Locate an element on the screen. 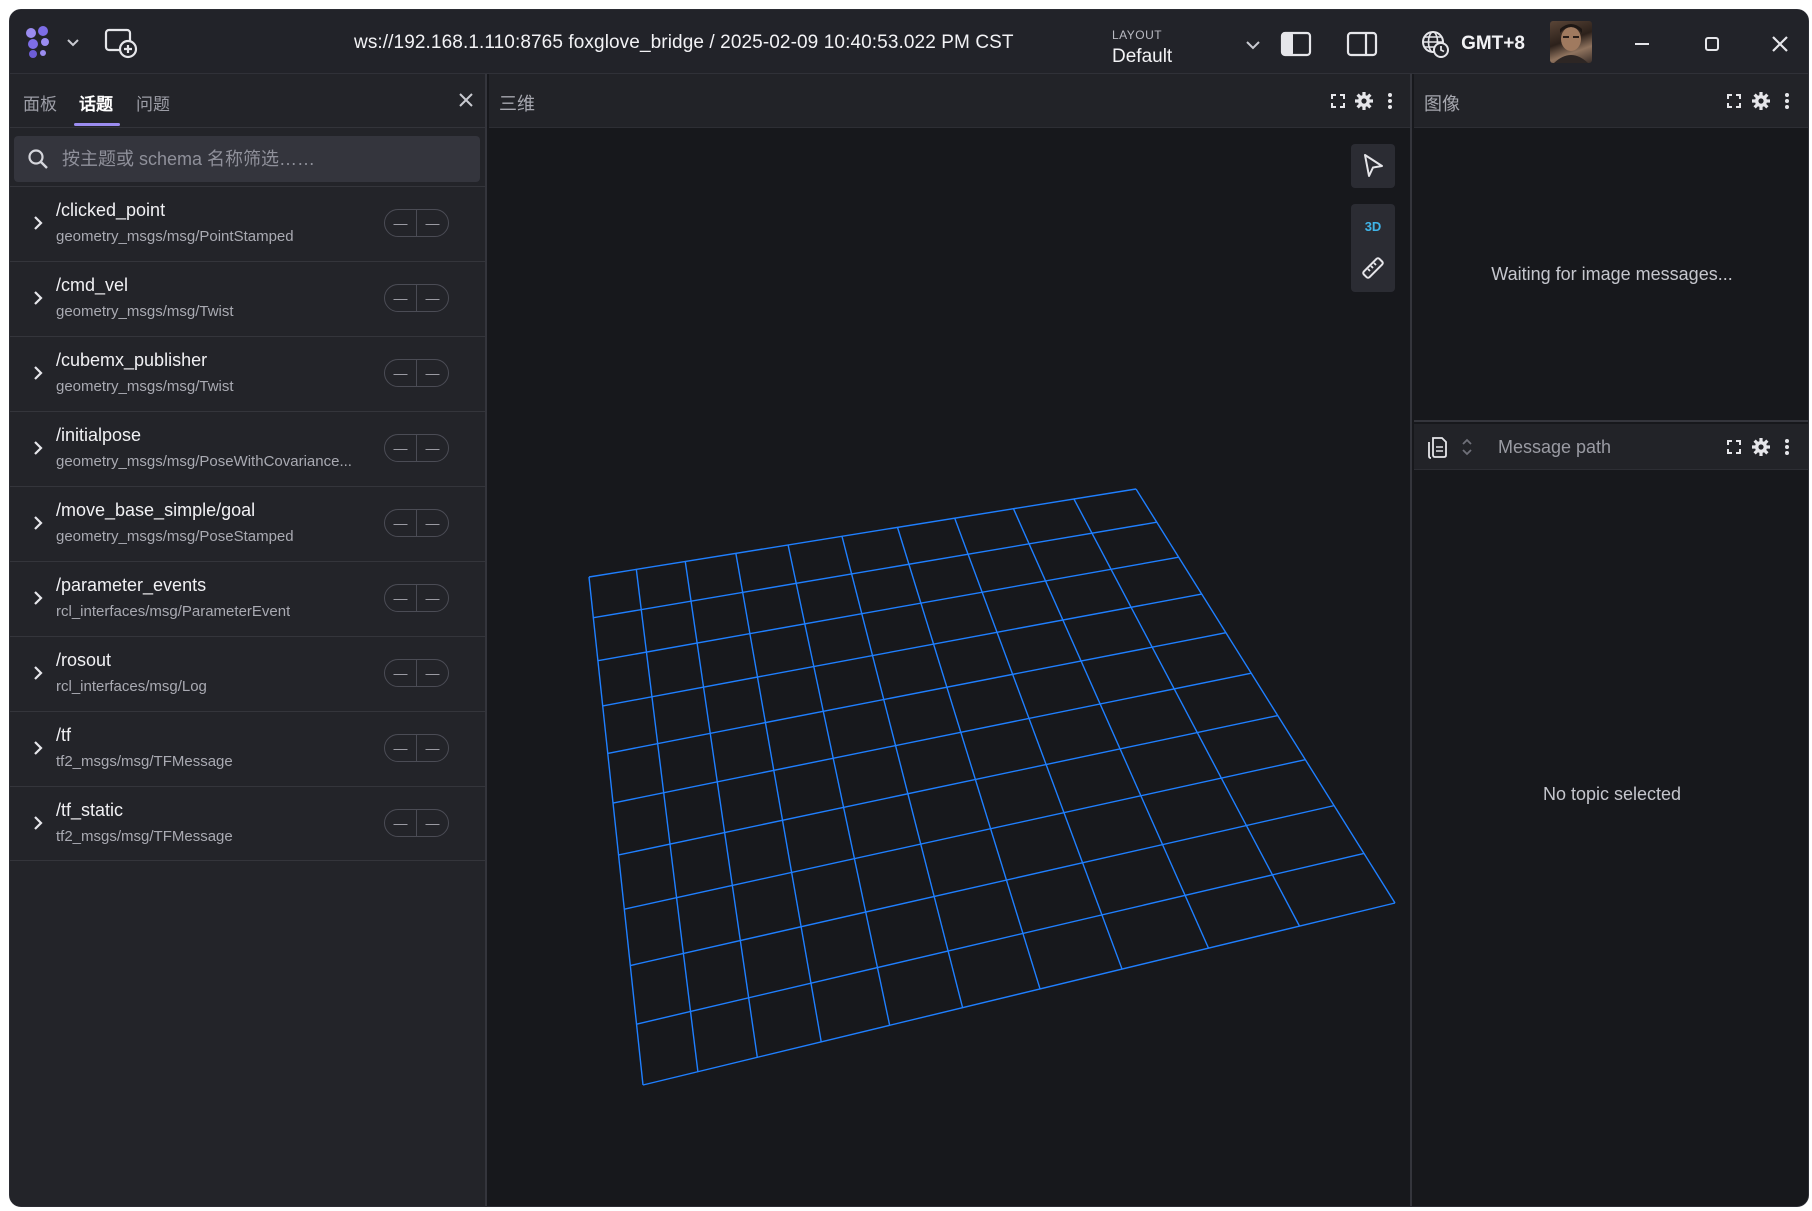 The image size is (1812, 1211). layout-selector: LAYOUT Default is located at coordinates (1182, 45).